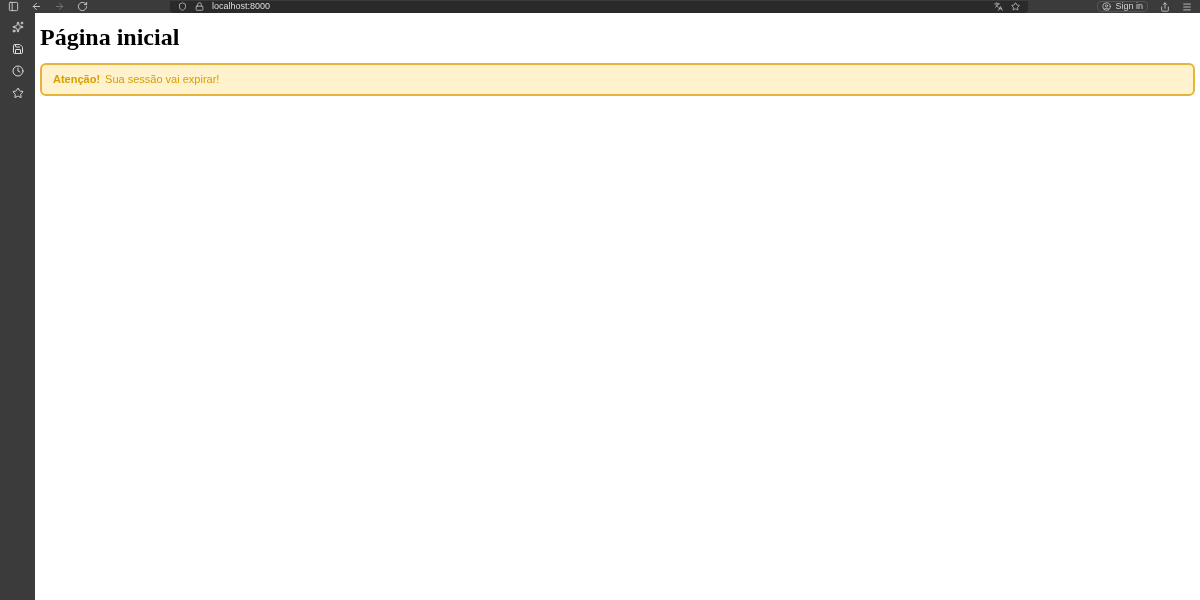 The image size is (1200, 600). Describe the element at coordinates (17, 49) in the screenshot. I see `save-icon` at that location.